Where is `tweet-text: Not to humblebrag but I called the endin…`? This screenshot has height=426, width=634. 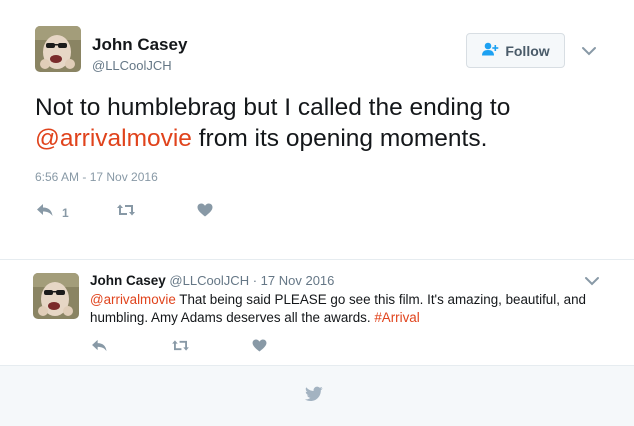 tweet-text: Not to humblebrag but I called the endin… is located at coordinates (315, 123).